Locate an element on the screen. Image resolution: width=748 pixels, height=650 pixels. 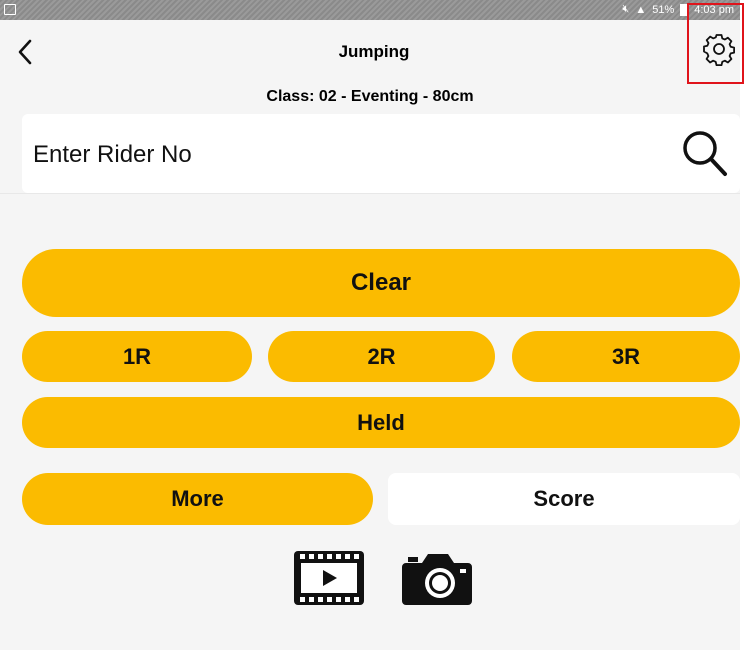
gear-icon is located at coordinates (719, 49).